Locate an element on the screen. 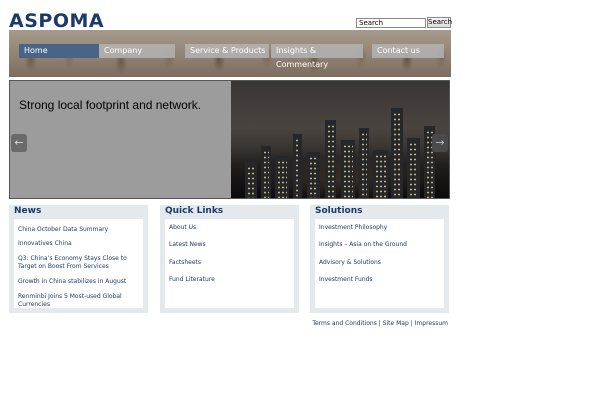 The height and width of the screenshot is (400, 600). quick-link-item: Latest News is located at coordinates (230, 245).